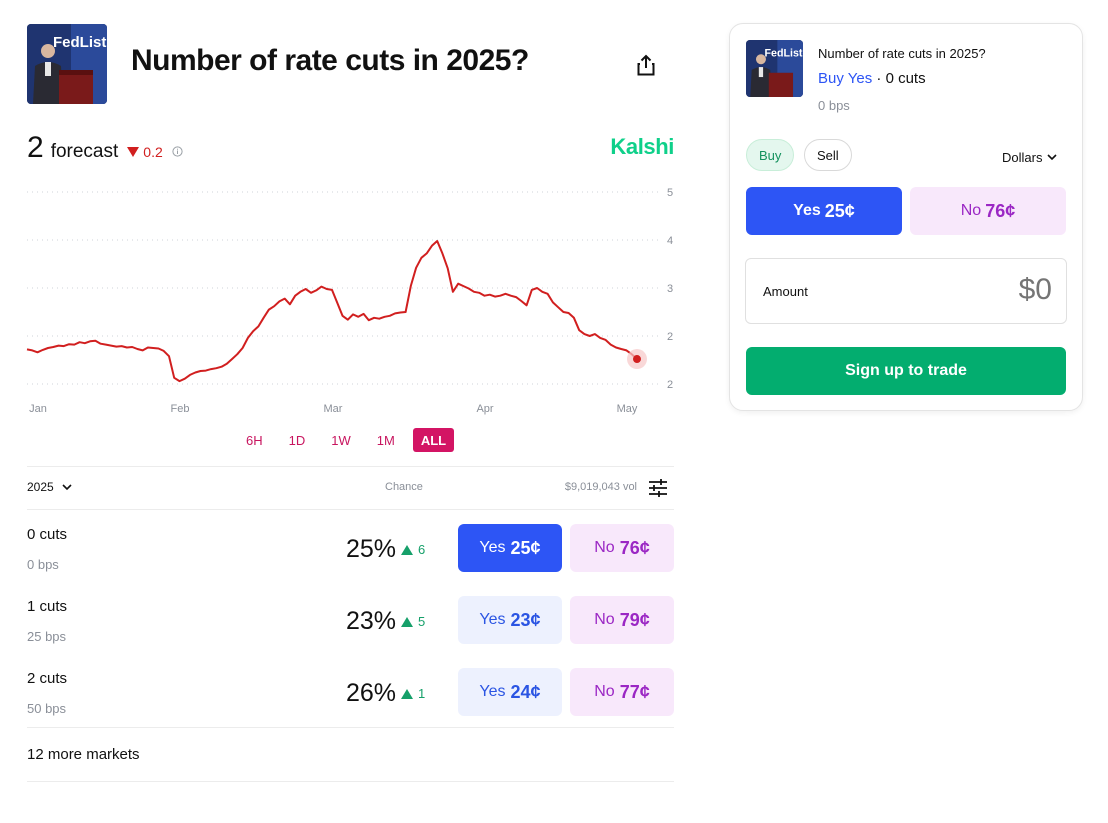  I want to click on market-chance-change-value: 1, so click(422, 693).